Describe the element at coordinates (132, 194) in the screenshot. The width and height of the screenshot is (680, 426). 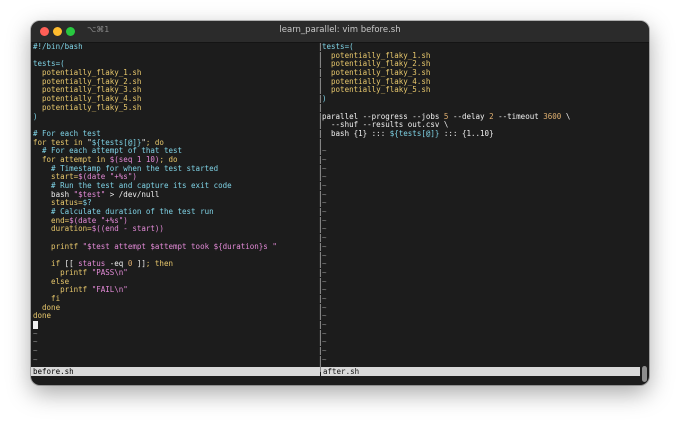
I see `code-token: > /dev/null` at that location.